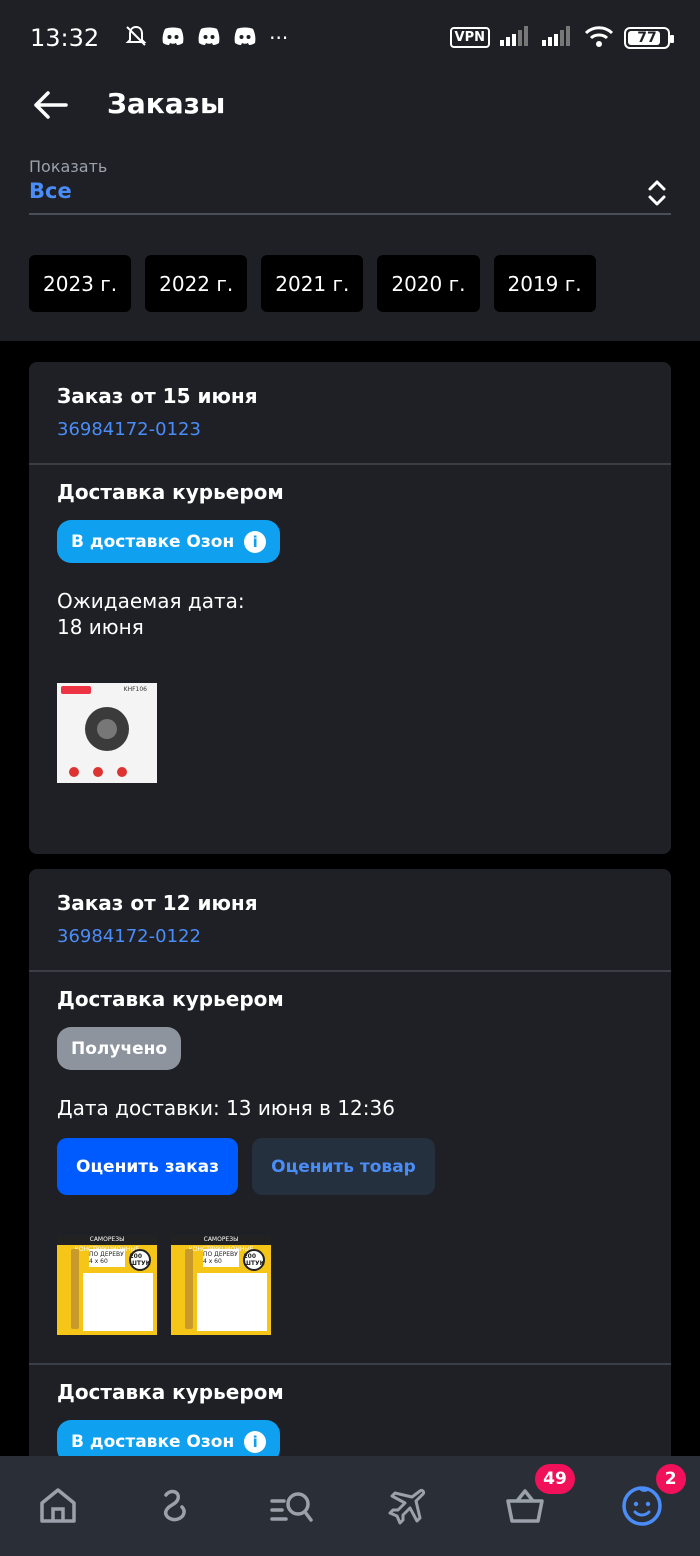  Describe the element at coordinates (129, 429) in the screenshot. I see `order-number-link: 36984172-0123` at that location.